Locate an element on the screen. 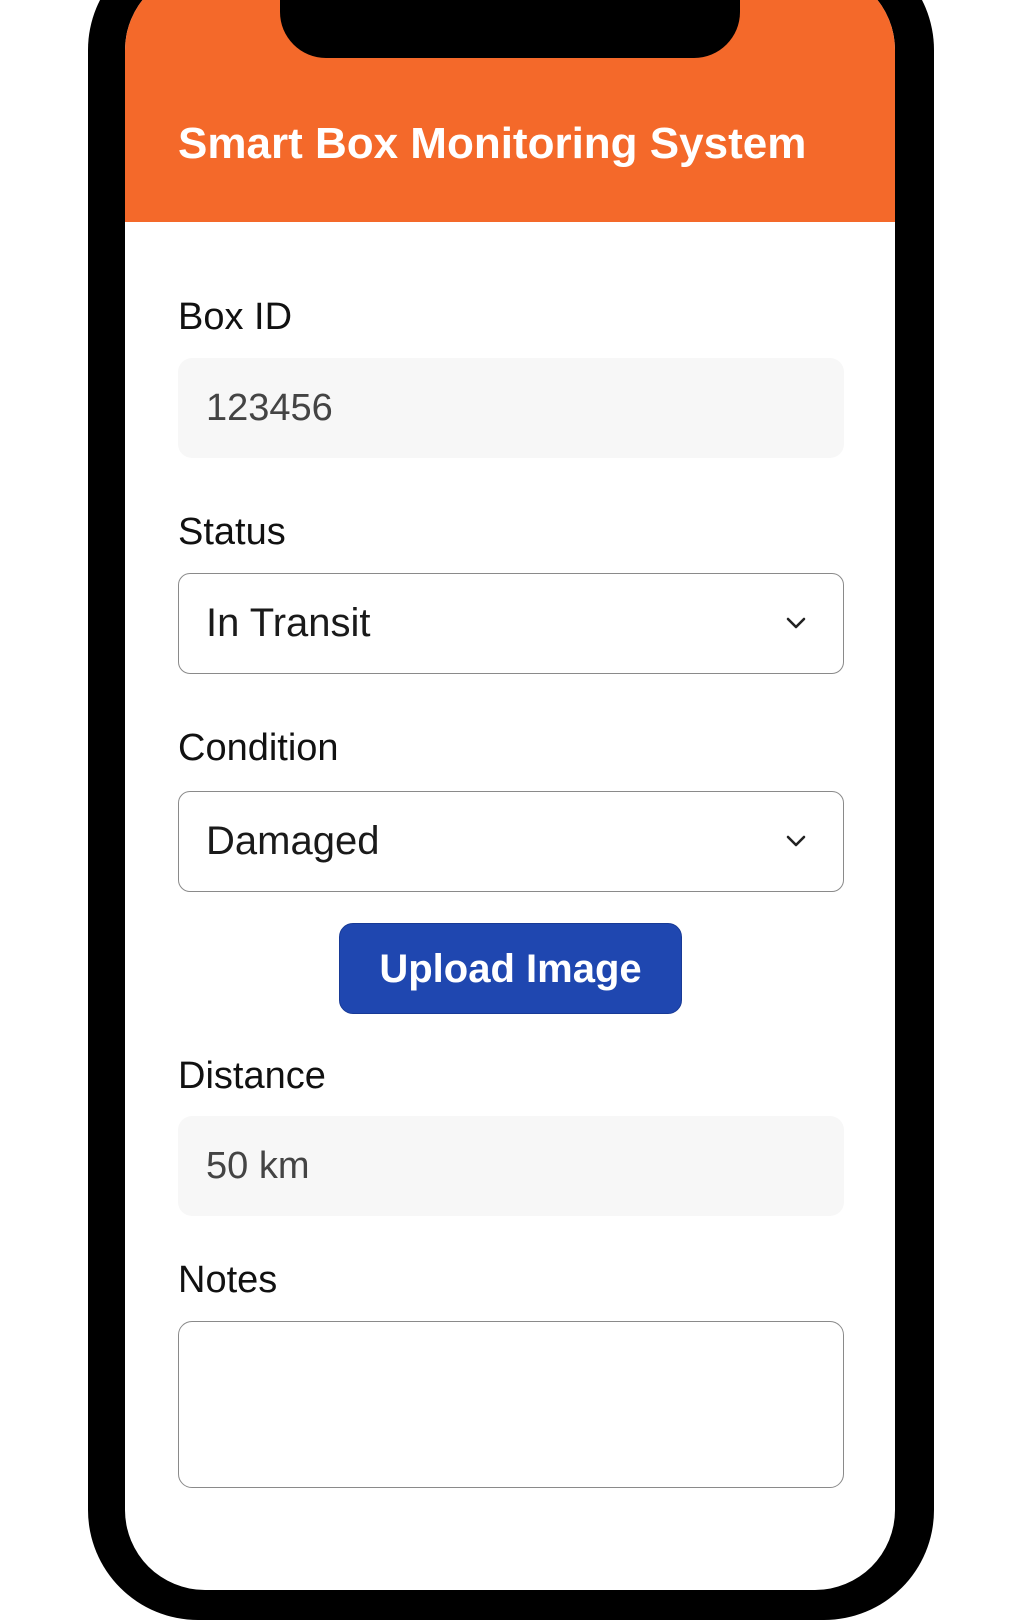 Image resolution: width=1024 pixels, height=1620 pixels. phone-notch is located at coordinates (510, 29).